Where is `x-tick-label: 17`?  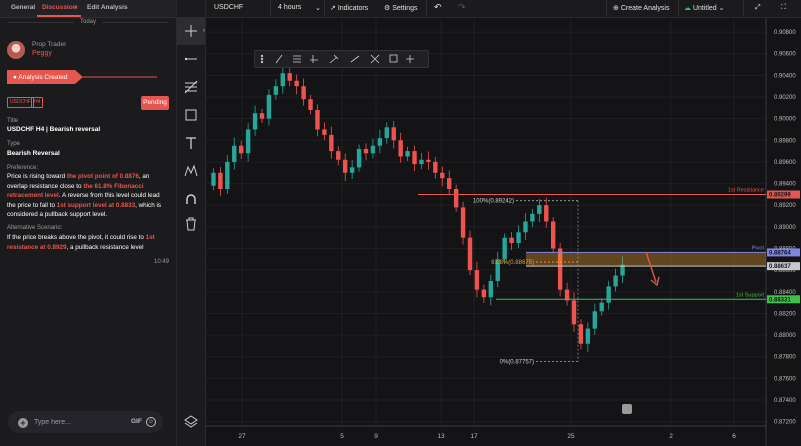 x-tick-label: 17 is located at coordinates (474, 436).